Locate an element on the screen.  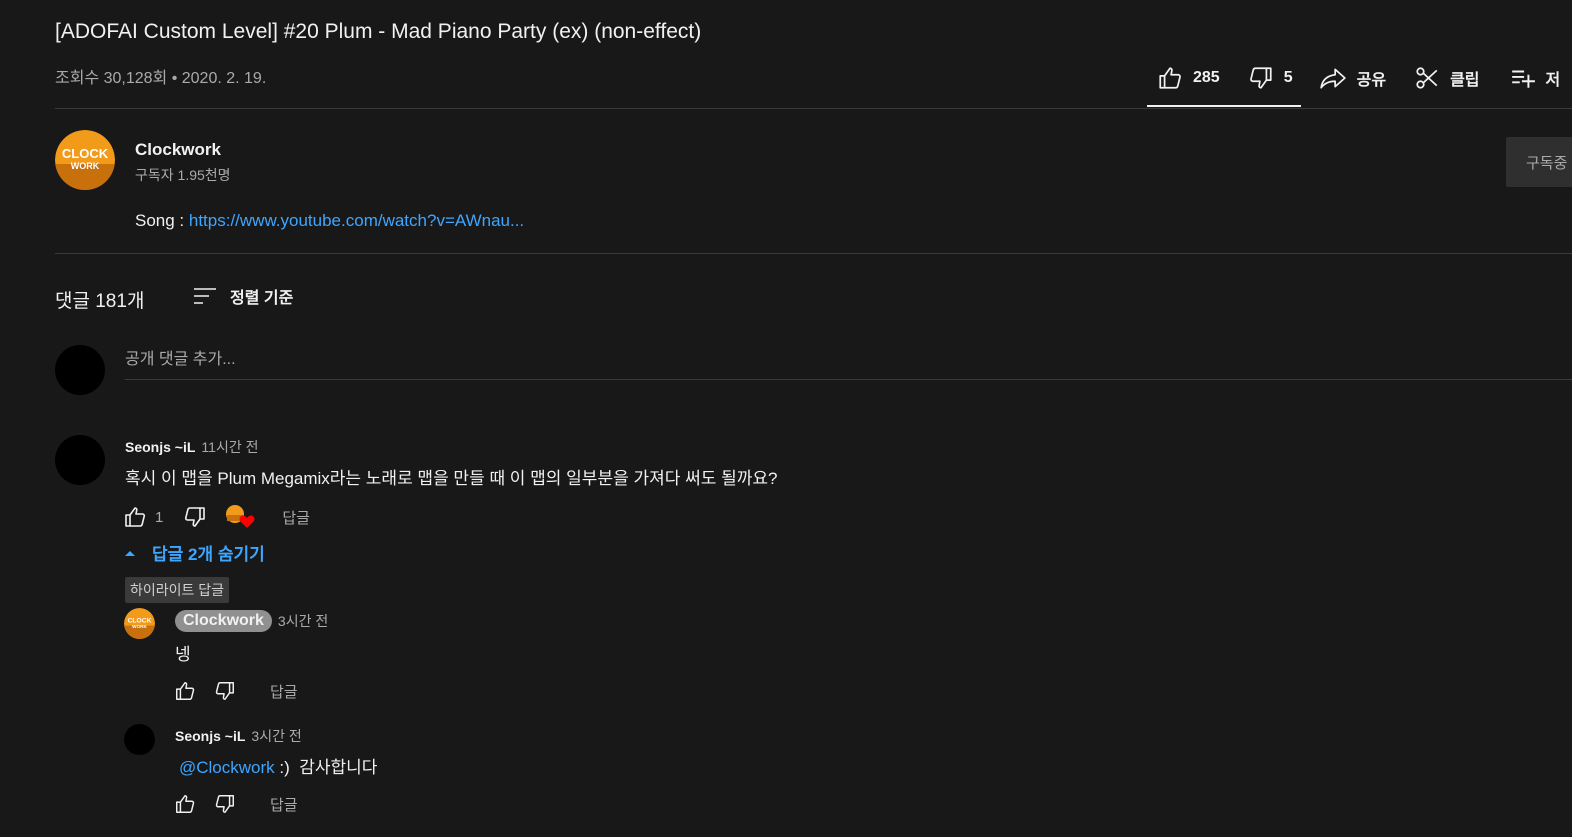
sort-button: 정렬 기준 is located at coordinates (242, 296).